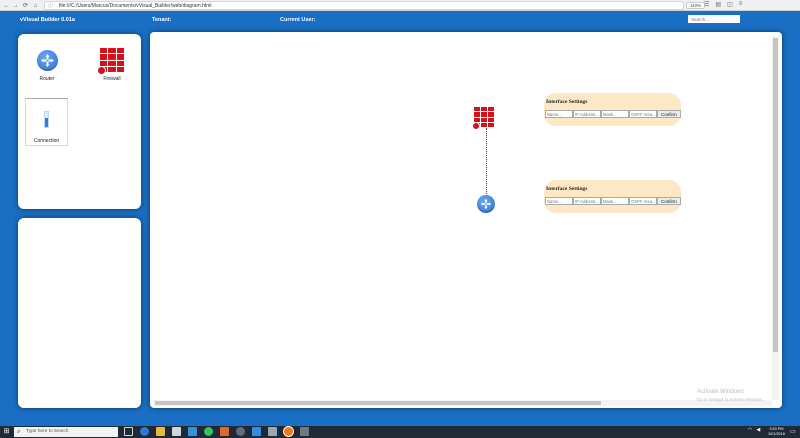  I want to click on palette-router-tool: Router, so click(47, 66).